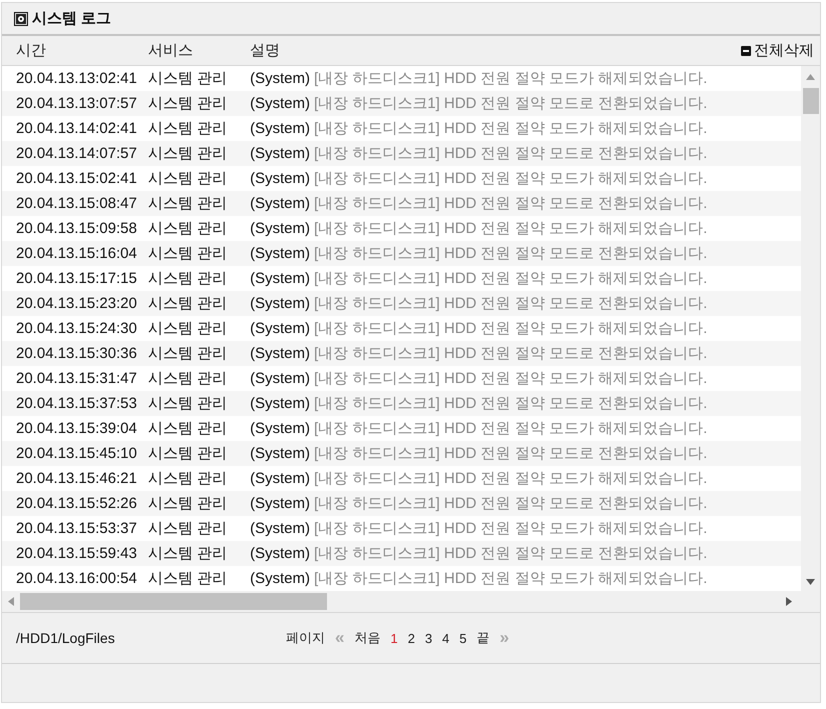 This screenshot has width=826, height=709. Describe the element at coordinates (76, 253) in the screenshot. I see `time-cell-text: 20.04.13.15:16:04` at that location.